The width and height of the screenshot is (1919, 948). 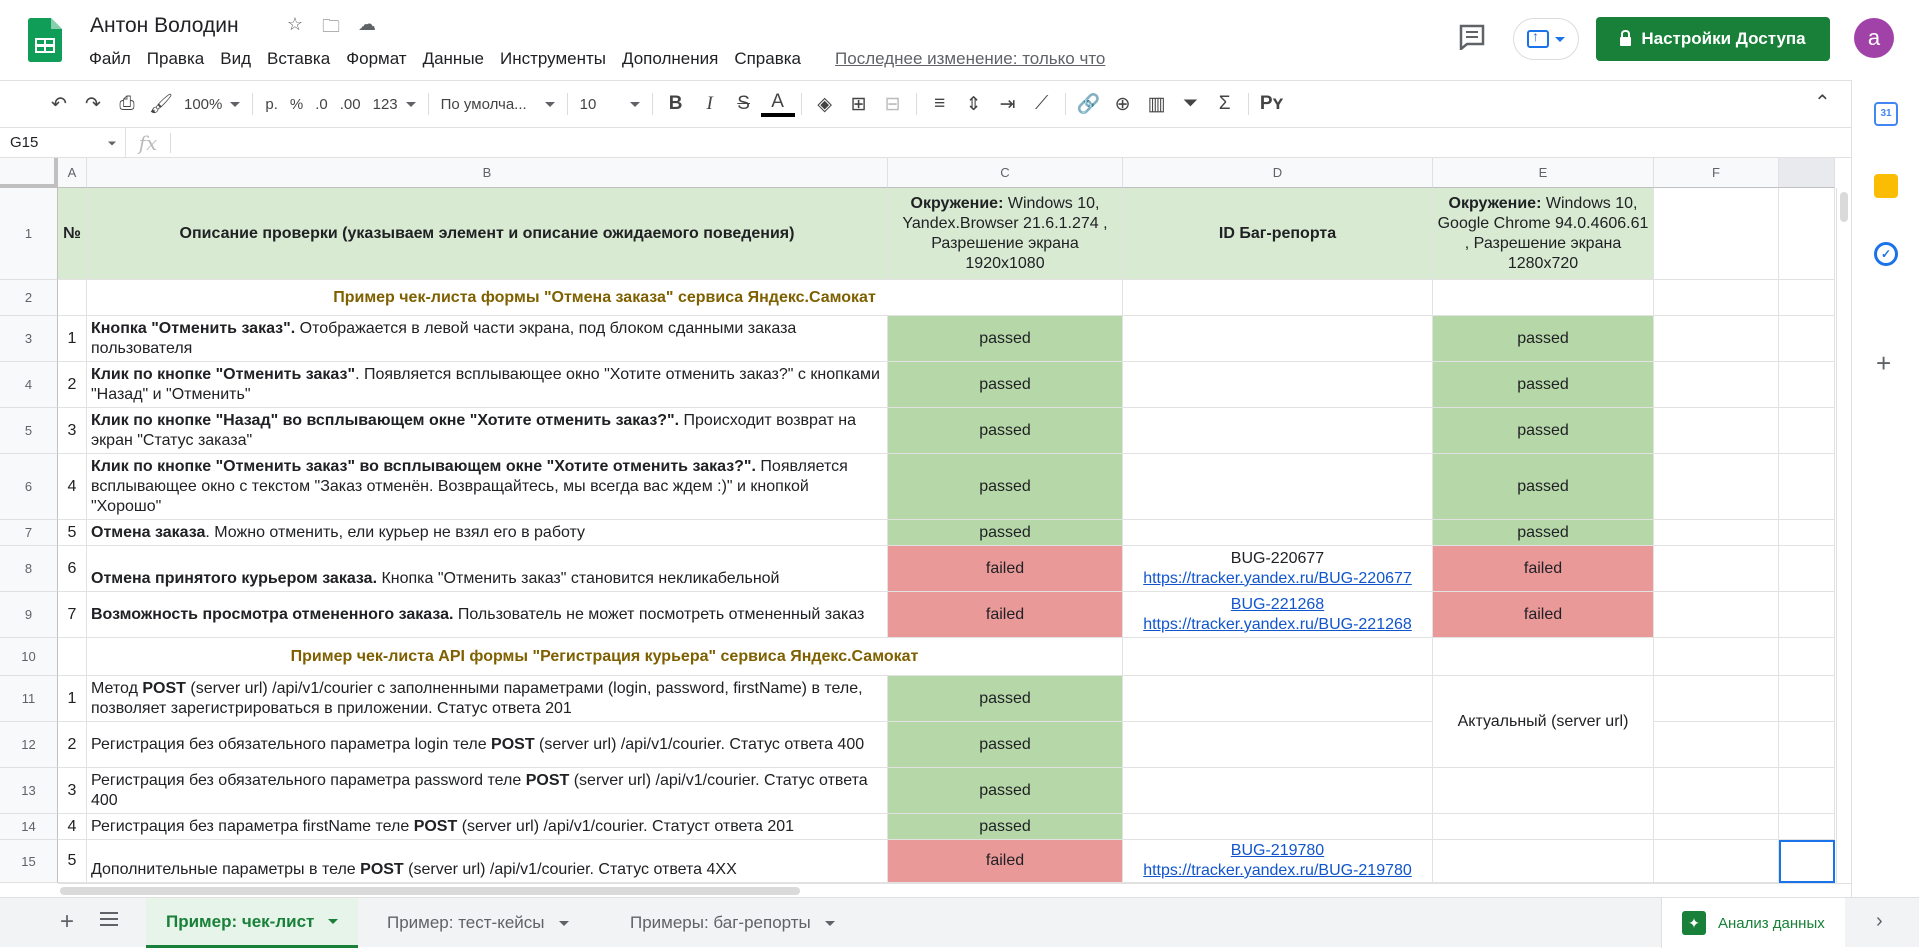 What do you see at coordinates (1042, 104) in the screenshot?
I see `text-rotation-icon: ⟋` at bounding box center [1042, 104].